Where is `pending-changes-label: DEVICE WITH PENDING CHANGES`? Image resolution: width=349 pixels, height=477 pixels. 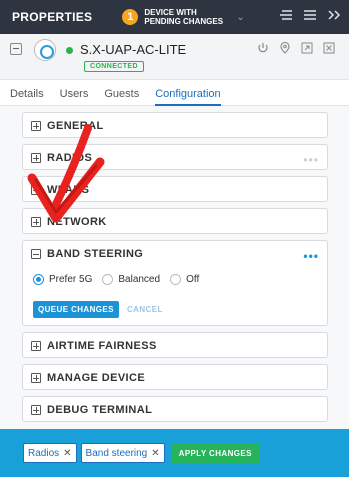 pending-changes-label: DEVICE WITH PENDING CHANGES is located at coordinates (185, 17).